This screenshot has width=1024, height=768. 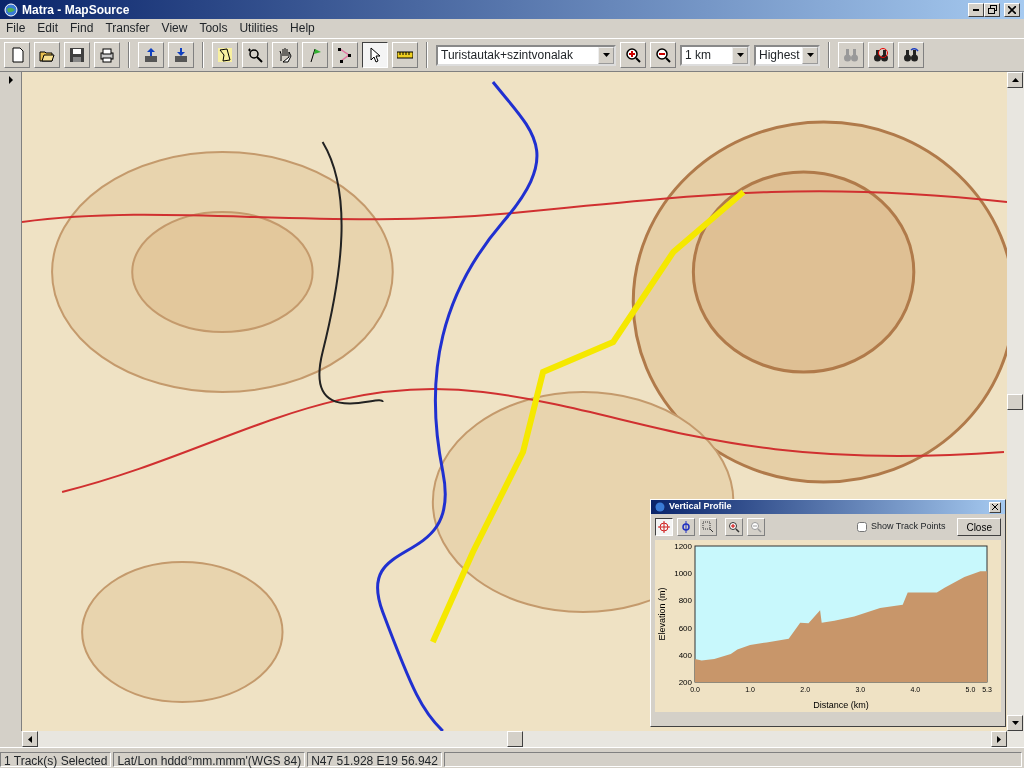 What do you see at coordinates (181, 55) in the screenshot?
I see `download-device-icon` at bounding box center [181, 55].